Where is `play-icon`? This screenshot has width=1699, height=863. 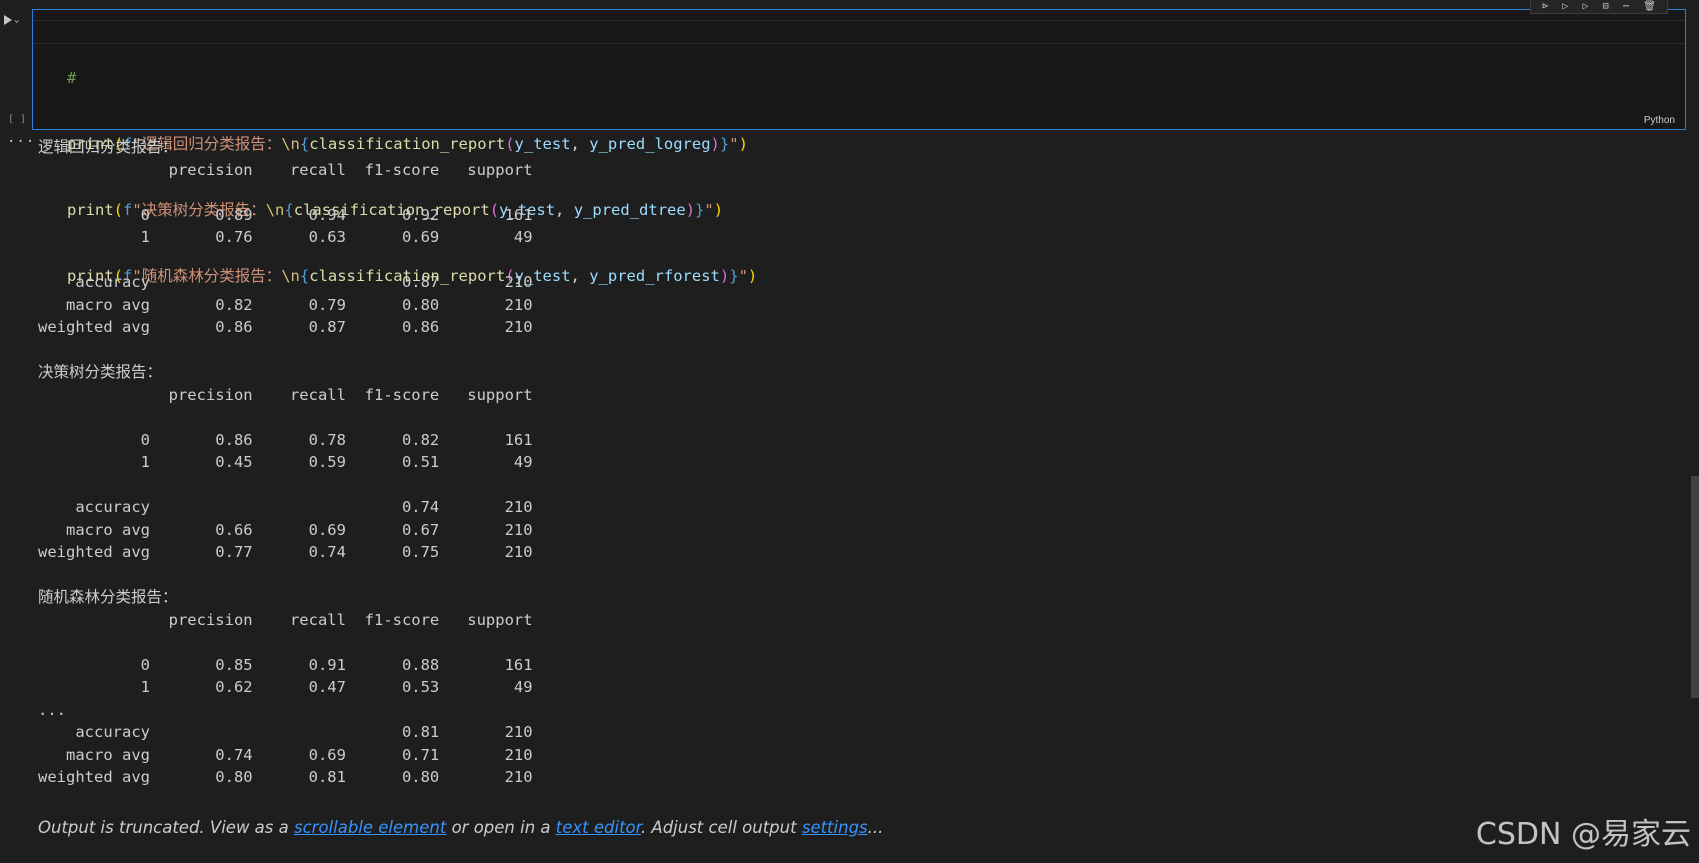
play-icon is located at coordinates (8, 20).